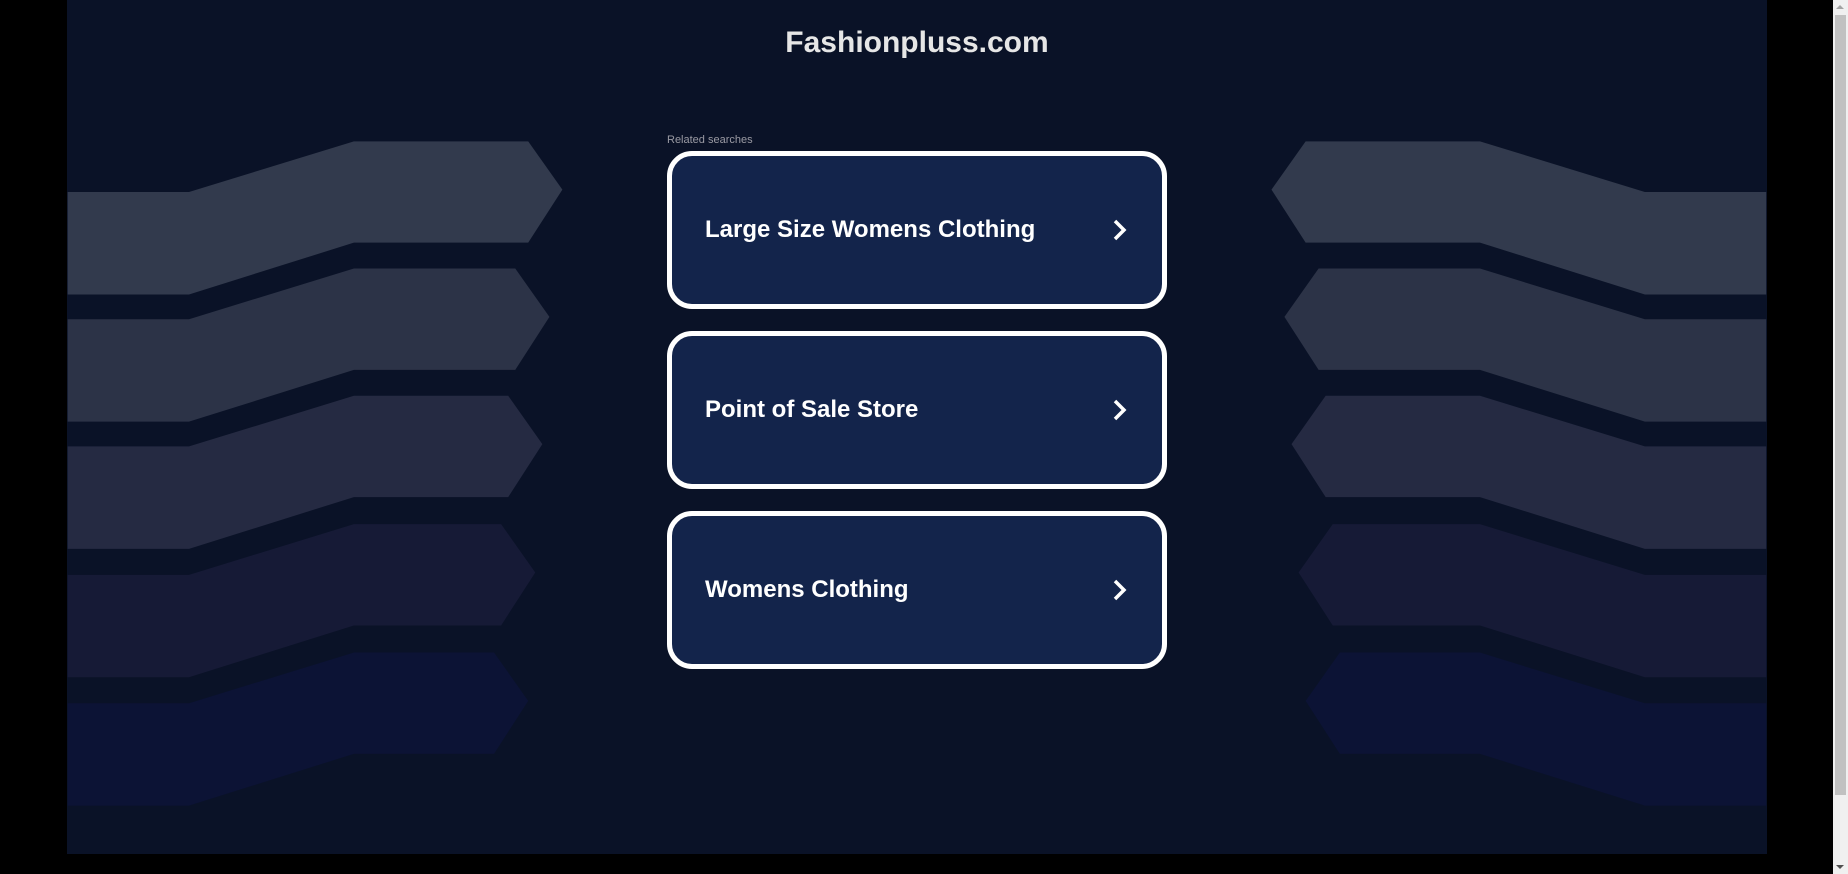 The image size is (1848, 874). I want to click on related-search-link: Womens Clothing, so click(917, 590).